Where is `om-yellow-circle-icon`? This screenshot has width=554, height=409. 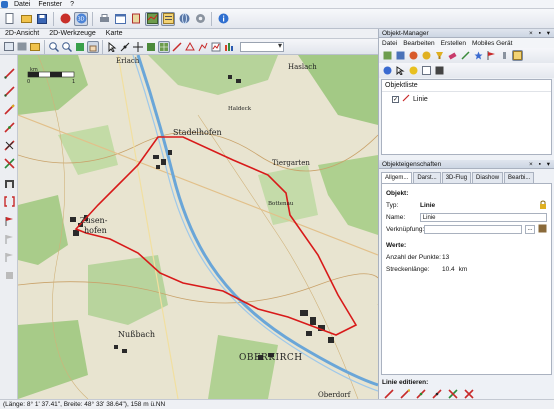
om-yellow-circle-icon is located at coordinates (413, 70).